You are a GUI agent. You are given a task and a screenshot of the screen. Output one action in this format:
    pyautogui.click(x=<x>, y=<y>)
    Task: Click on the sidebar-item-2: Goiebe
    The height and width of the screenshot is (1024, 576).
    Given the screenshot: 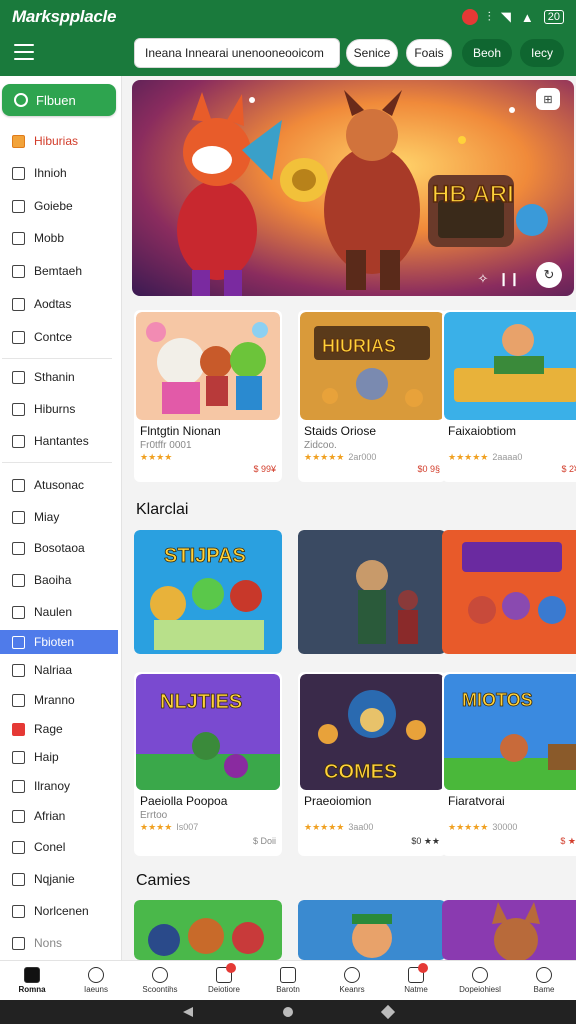 What is the action you would take?
    pyautogui.click(x=59, y=206)
    